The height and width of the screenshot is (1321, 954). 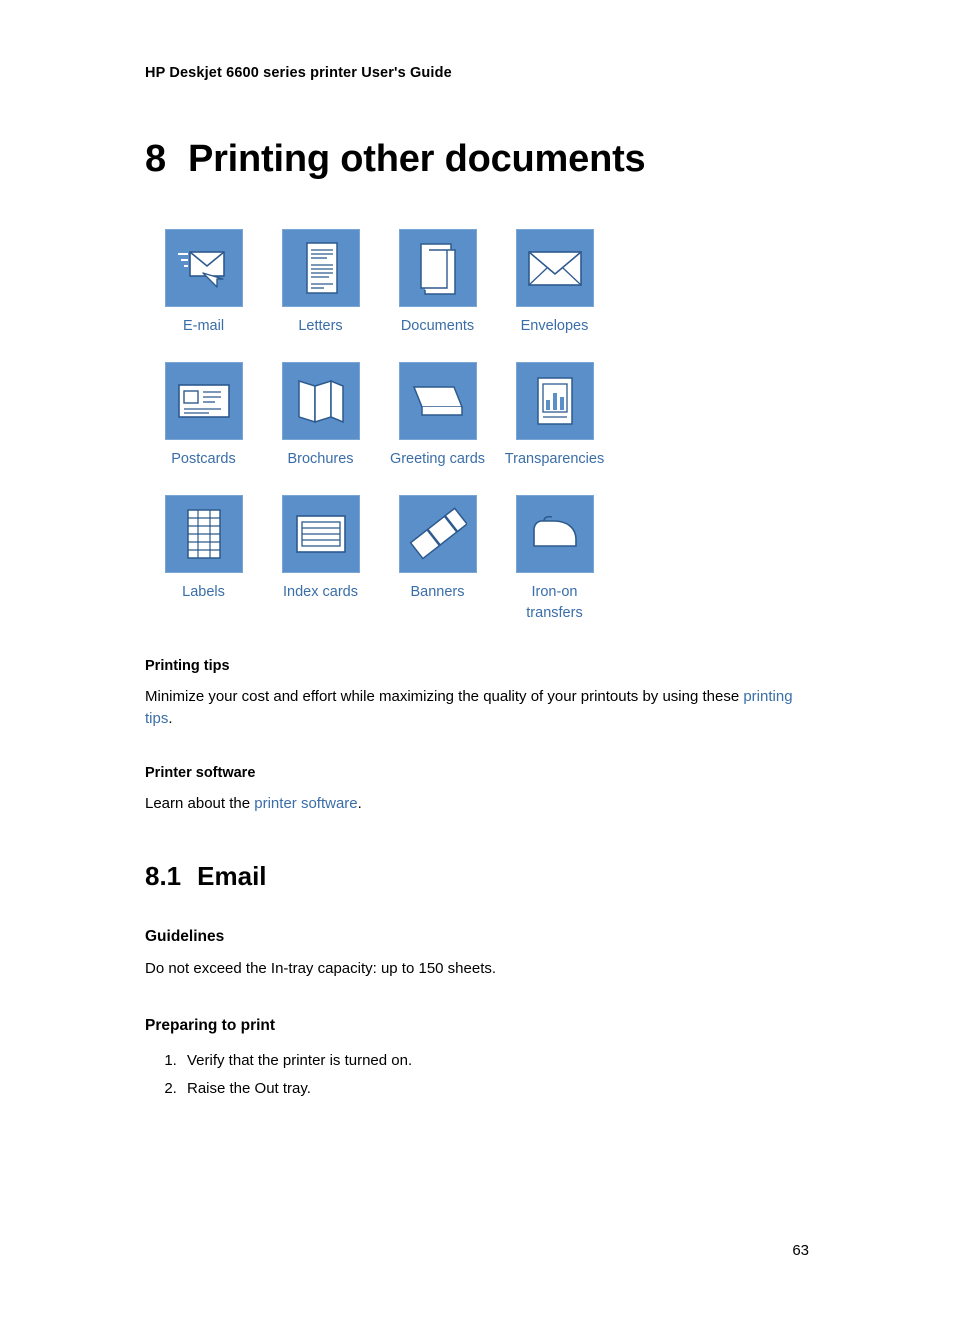 I want to click on icon-cell-postcards: Postcards, so click(x=203, y=415).